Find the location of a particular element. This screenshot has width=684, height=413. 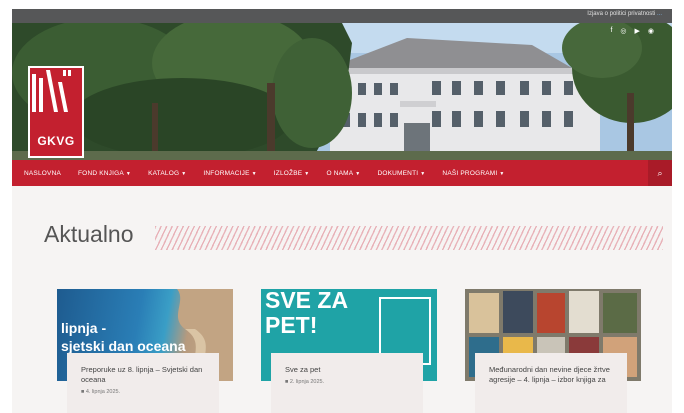

nav-item-label: O NAMA is located at coordinates (340, 173).